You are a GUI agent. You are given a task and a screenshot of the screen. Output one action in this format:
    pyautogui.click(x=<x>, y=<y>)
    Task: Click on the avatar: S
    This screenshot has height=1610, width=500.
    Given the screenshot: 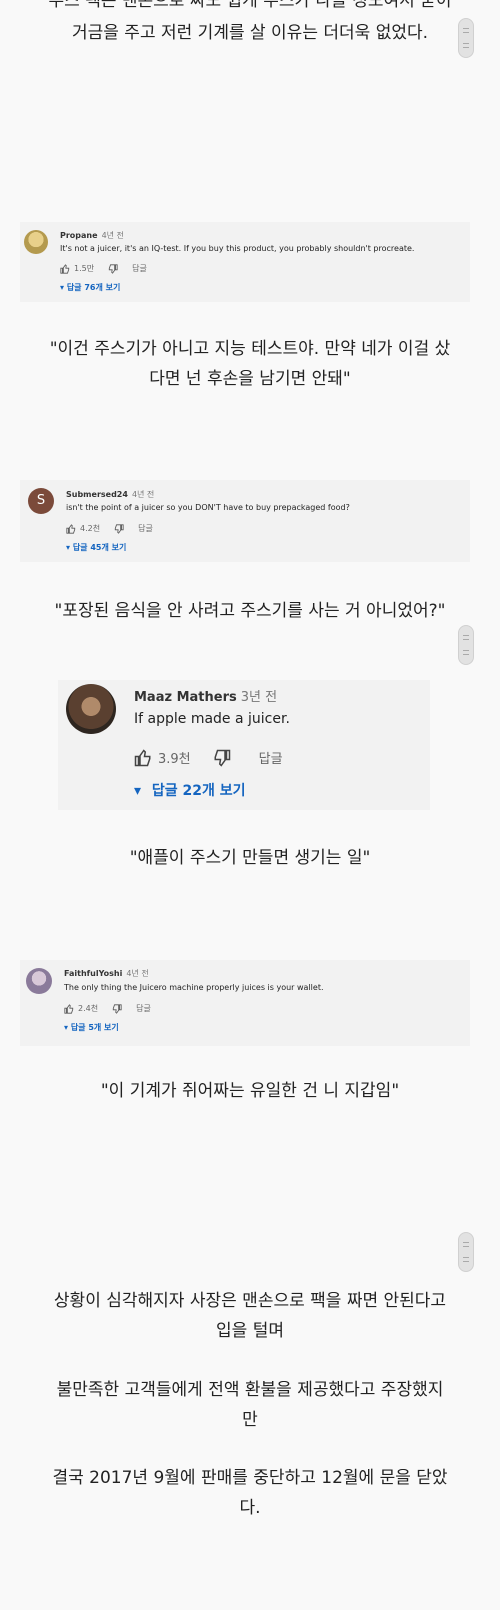 What is the action you would take?
    pyautogui.click(x=41, y=501)
    